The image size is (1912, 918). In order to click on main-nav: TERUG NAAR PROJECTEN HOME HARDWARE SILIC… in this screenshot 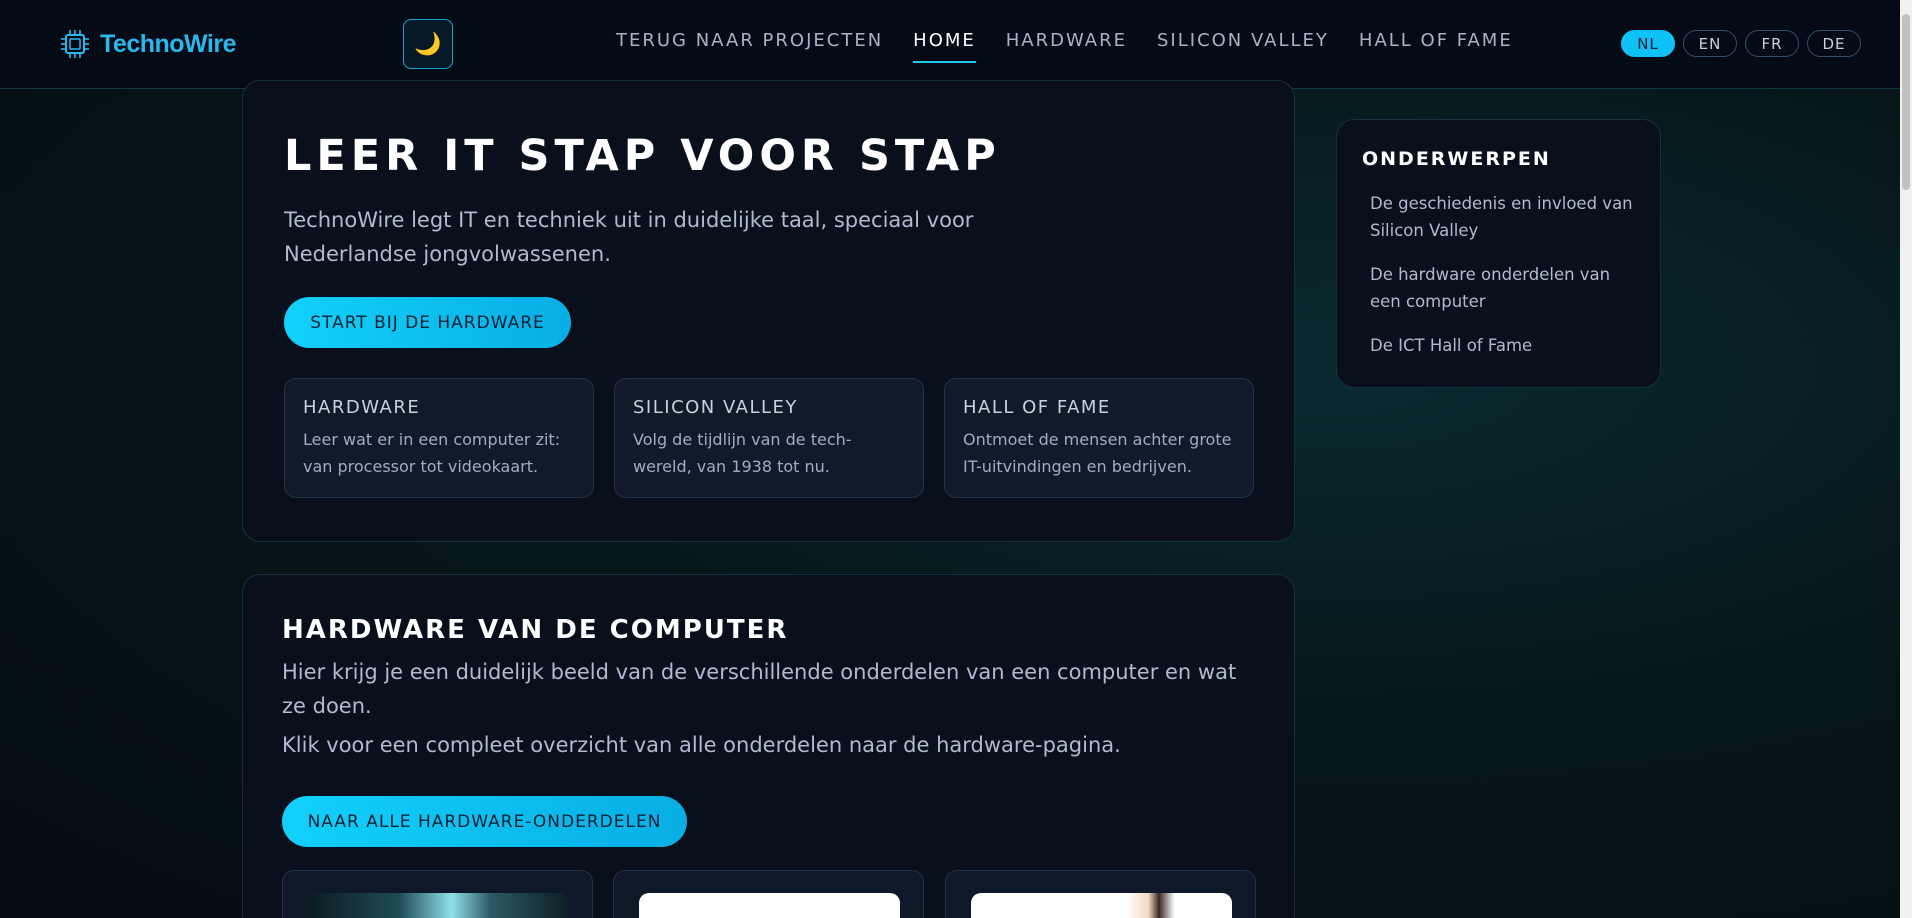, I will do `click(1064, 46)`.